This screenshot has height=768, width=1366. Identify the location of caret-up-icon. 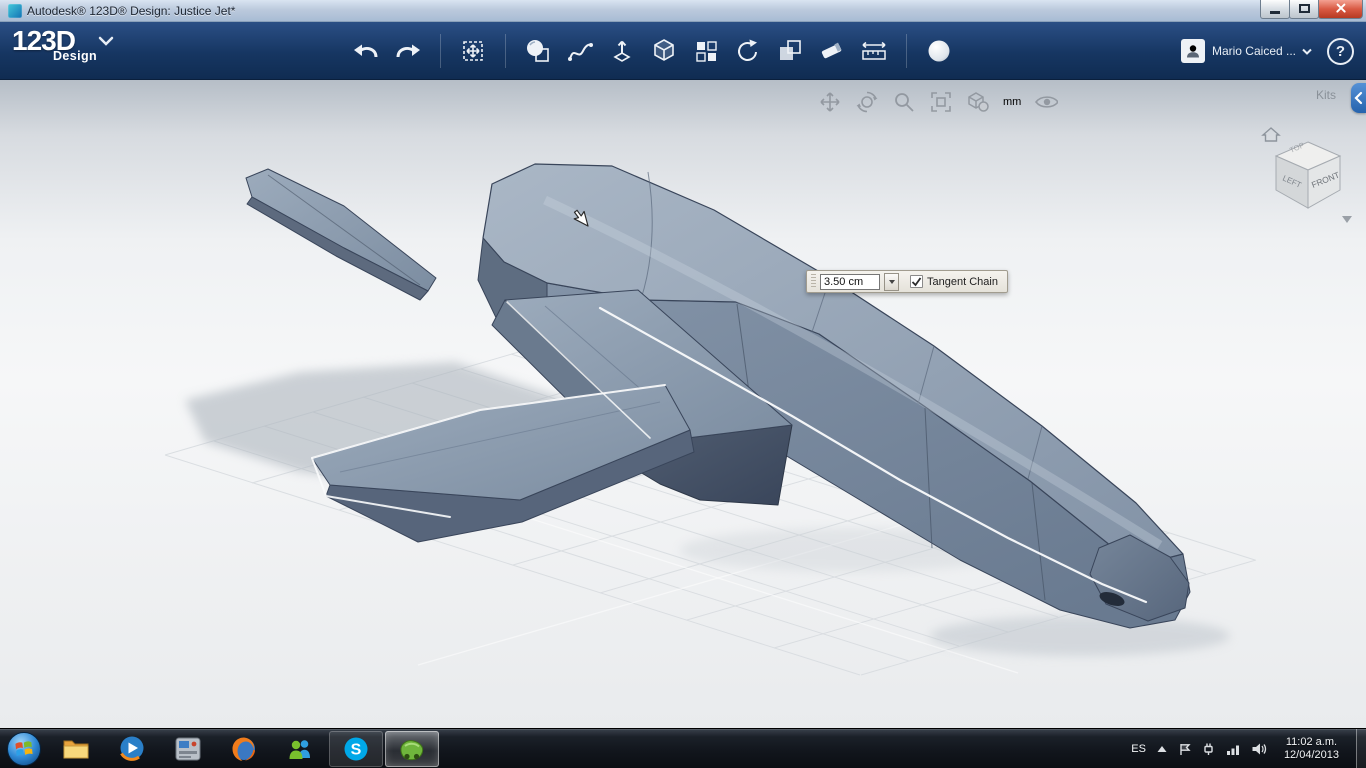
(1162, 748).